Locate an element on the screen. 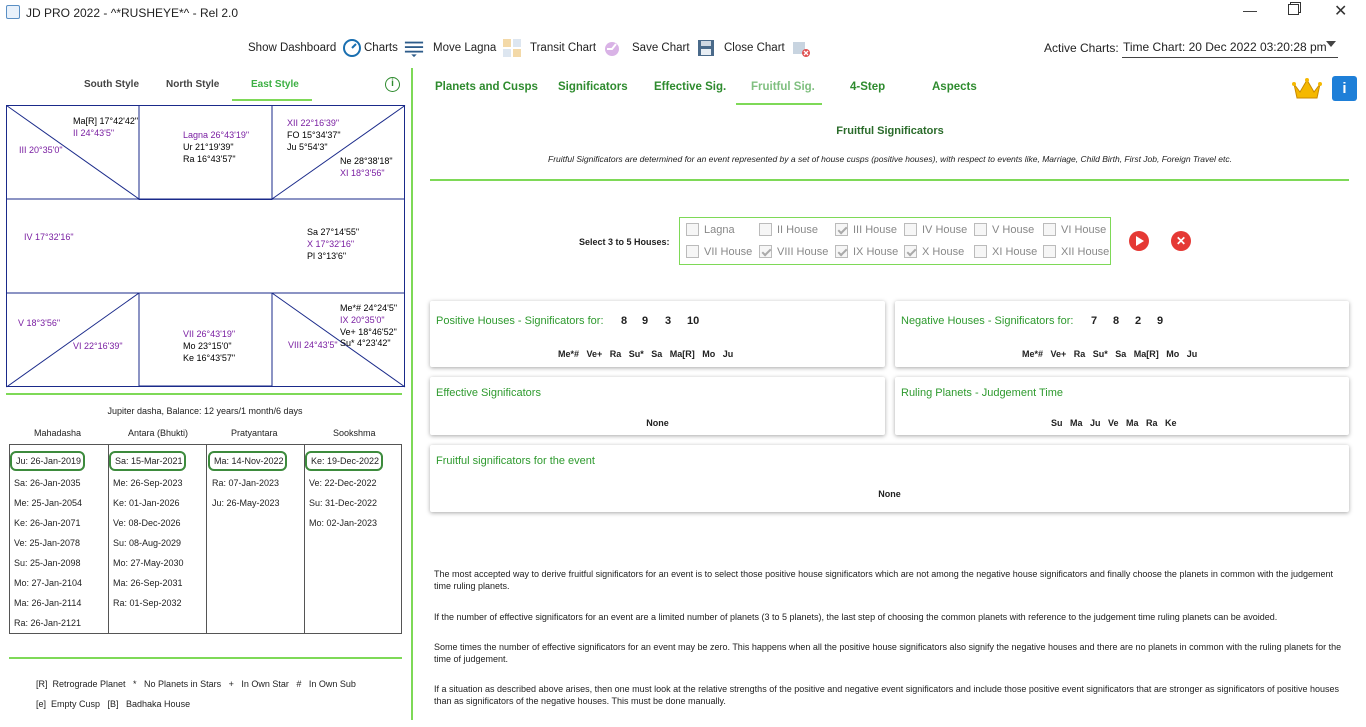  sookshma-entry: Ve: 22-Dec-2022 is located at coordinates (343, 483).